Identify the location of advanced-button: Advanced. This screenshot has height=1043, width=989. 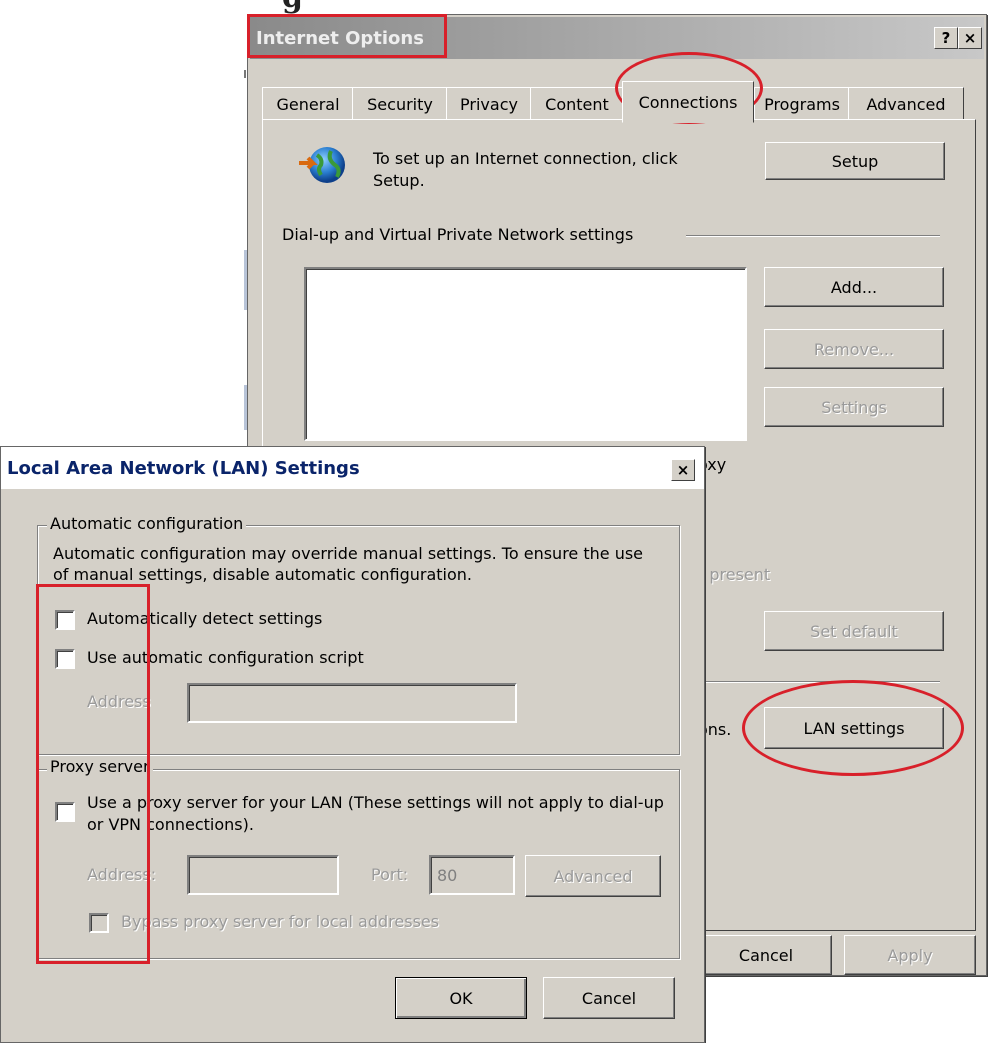
(593, 876).